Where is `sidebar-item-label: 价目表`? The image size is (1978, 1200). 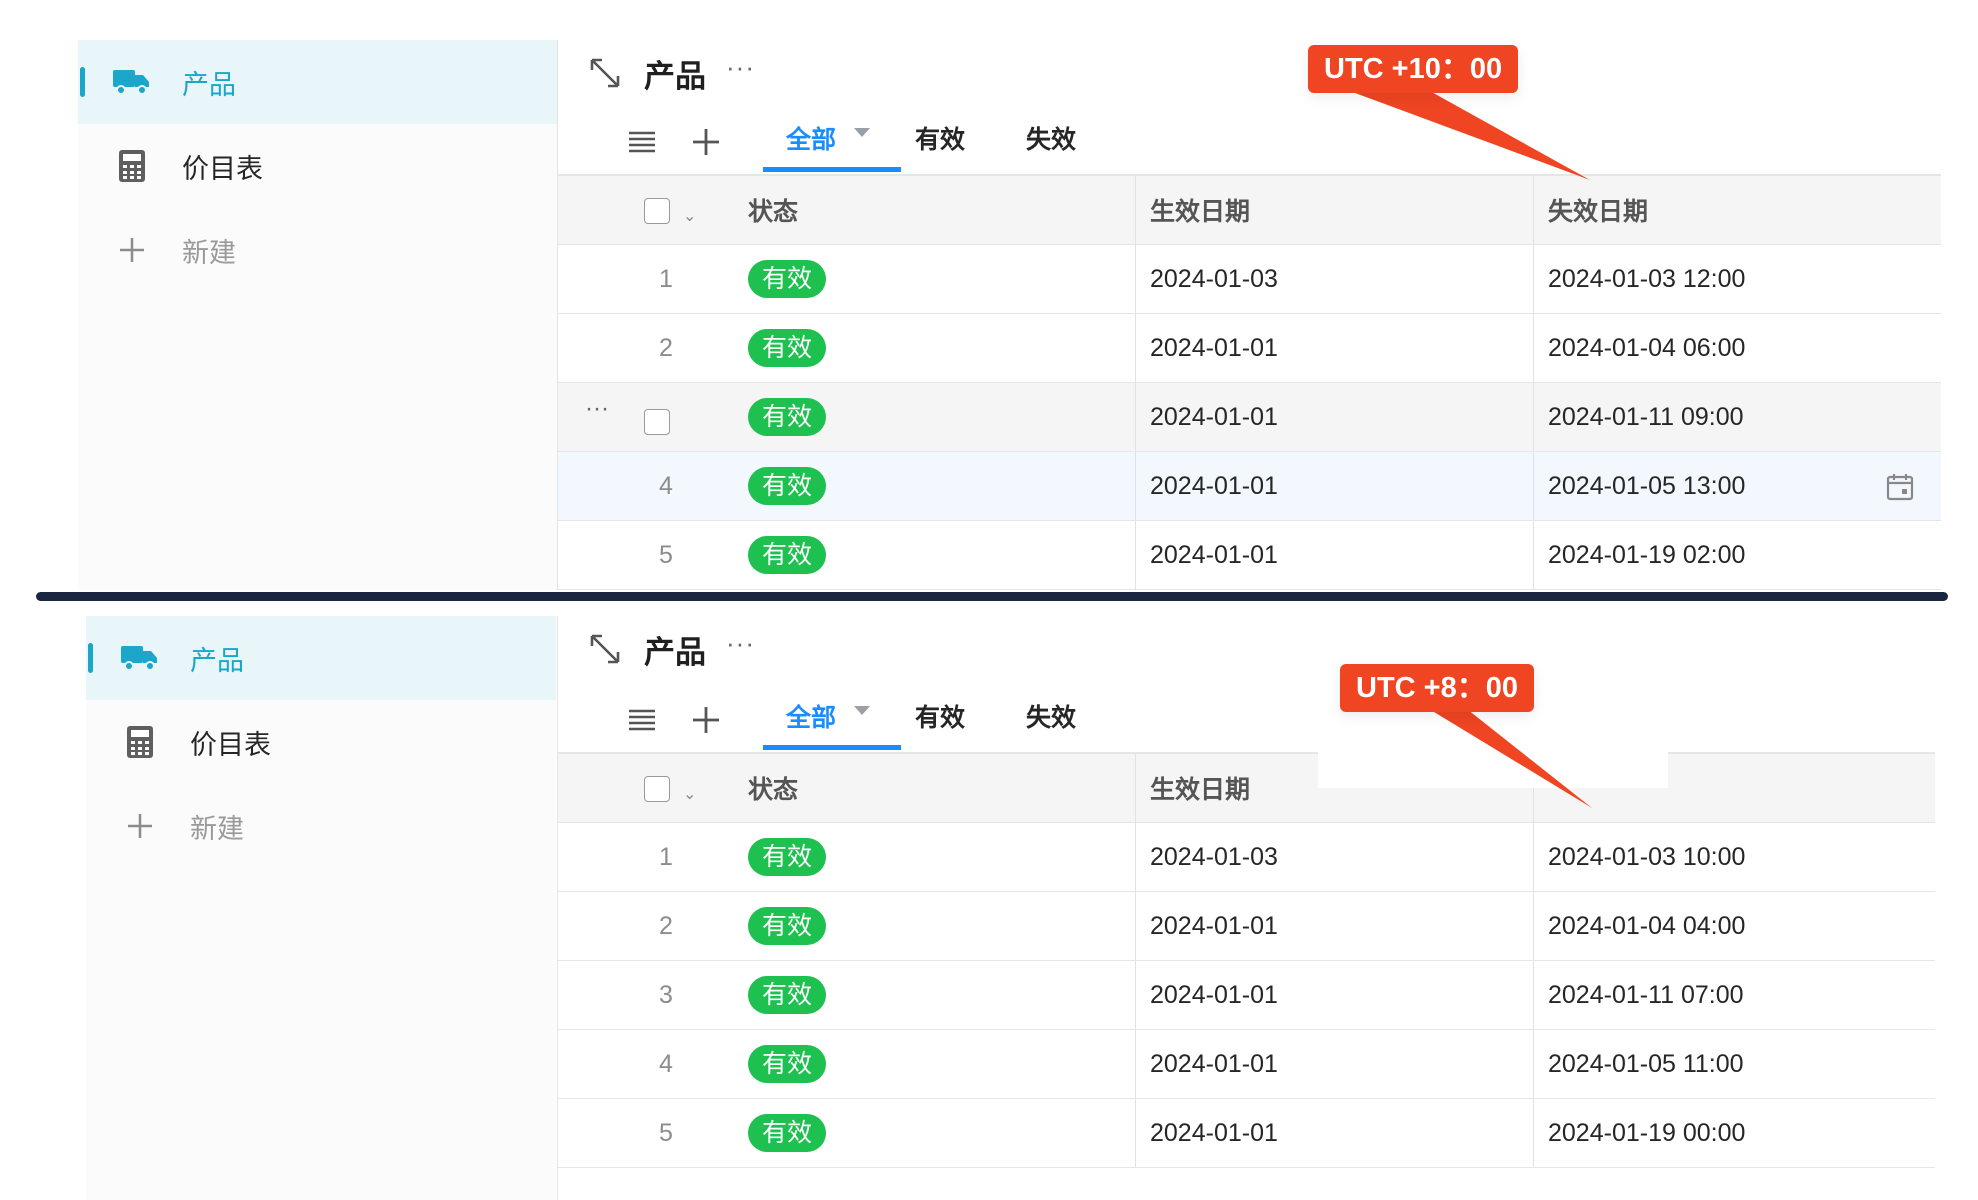 sidebar-item-label: 价目表 is located at coordinates (230, 744).